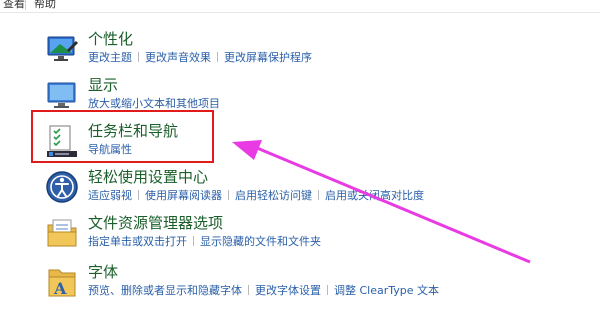 This screenshot has height=320, width=600. I want to click on link-change-theme: 更改主题, so click(110, 57).